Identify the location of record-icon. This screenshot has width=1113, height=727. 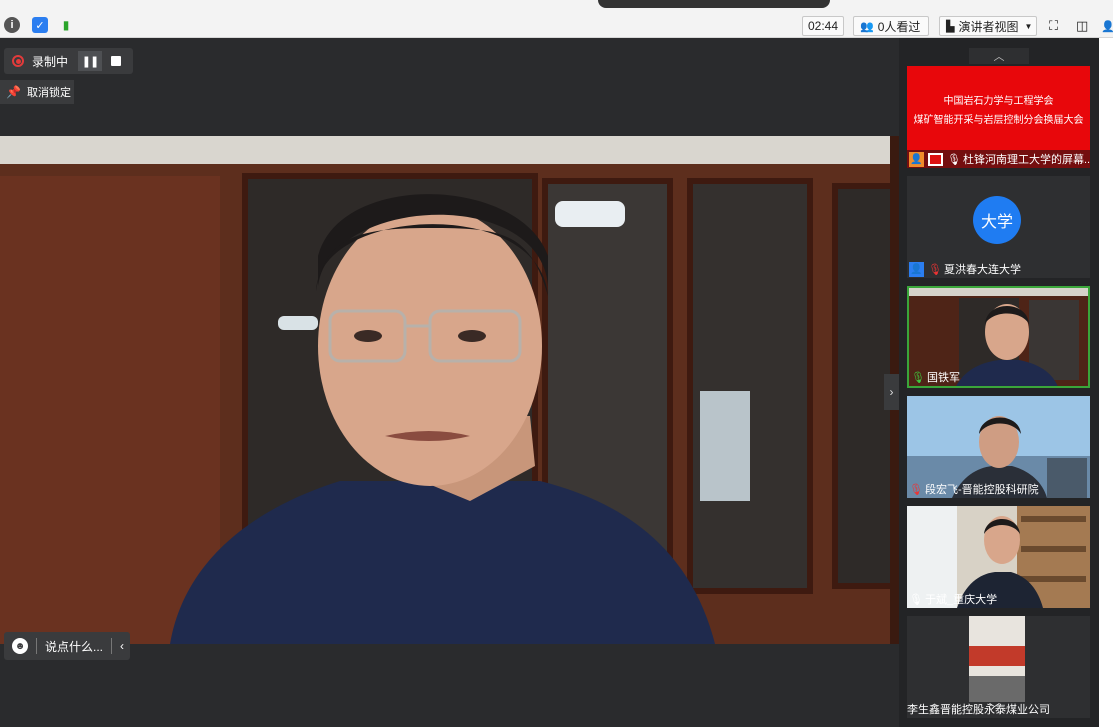
(18, 61).